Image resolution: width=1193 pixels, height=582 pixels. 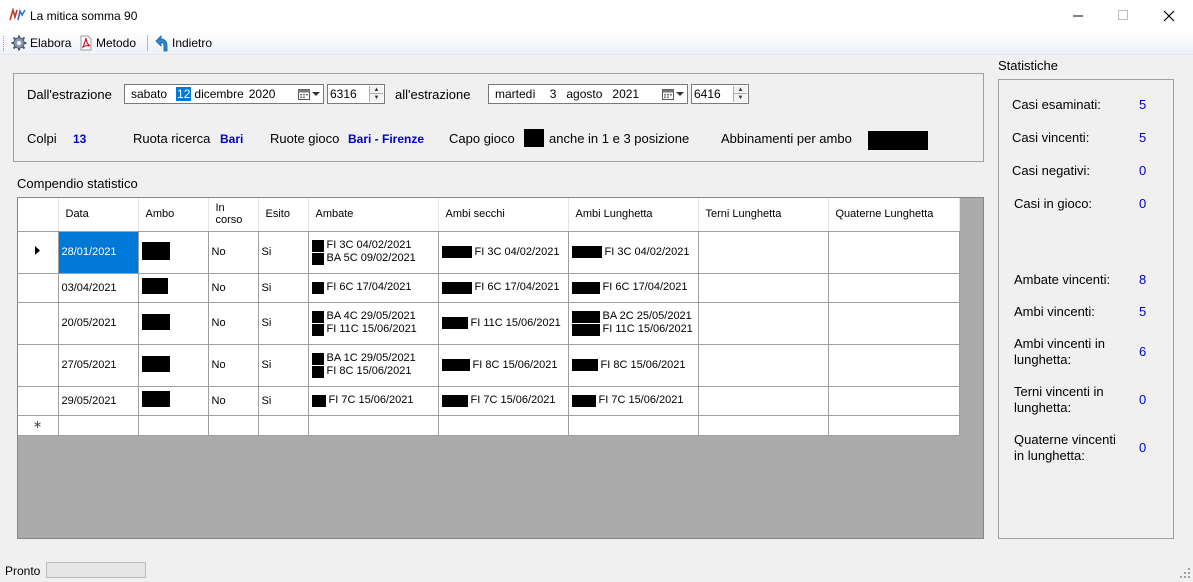 What do you see at coordinates (1143, 137) in the screenshot?
I see `casi-vincenti-value: 5` at bounding box center [1143, 137].